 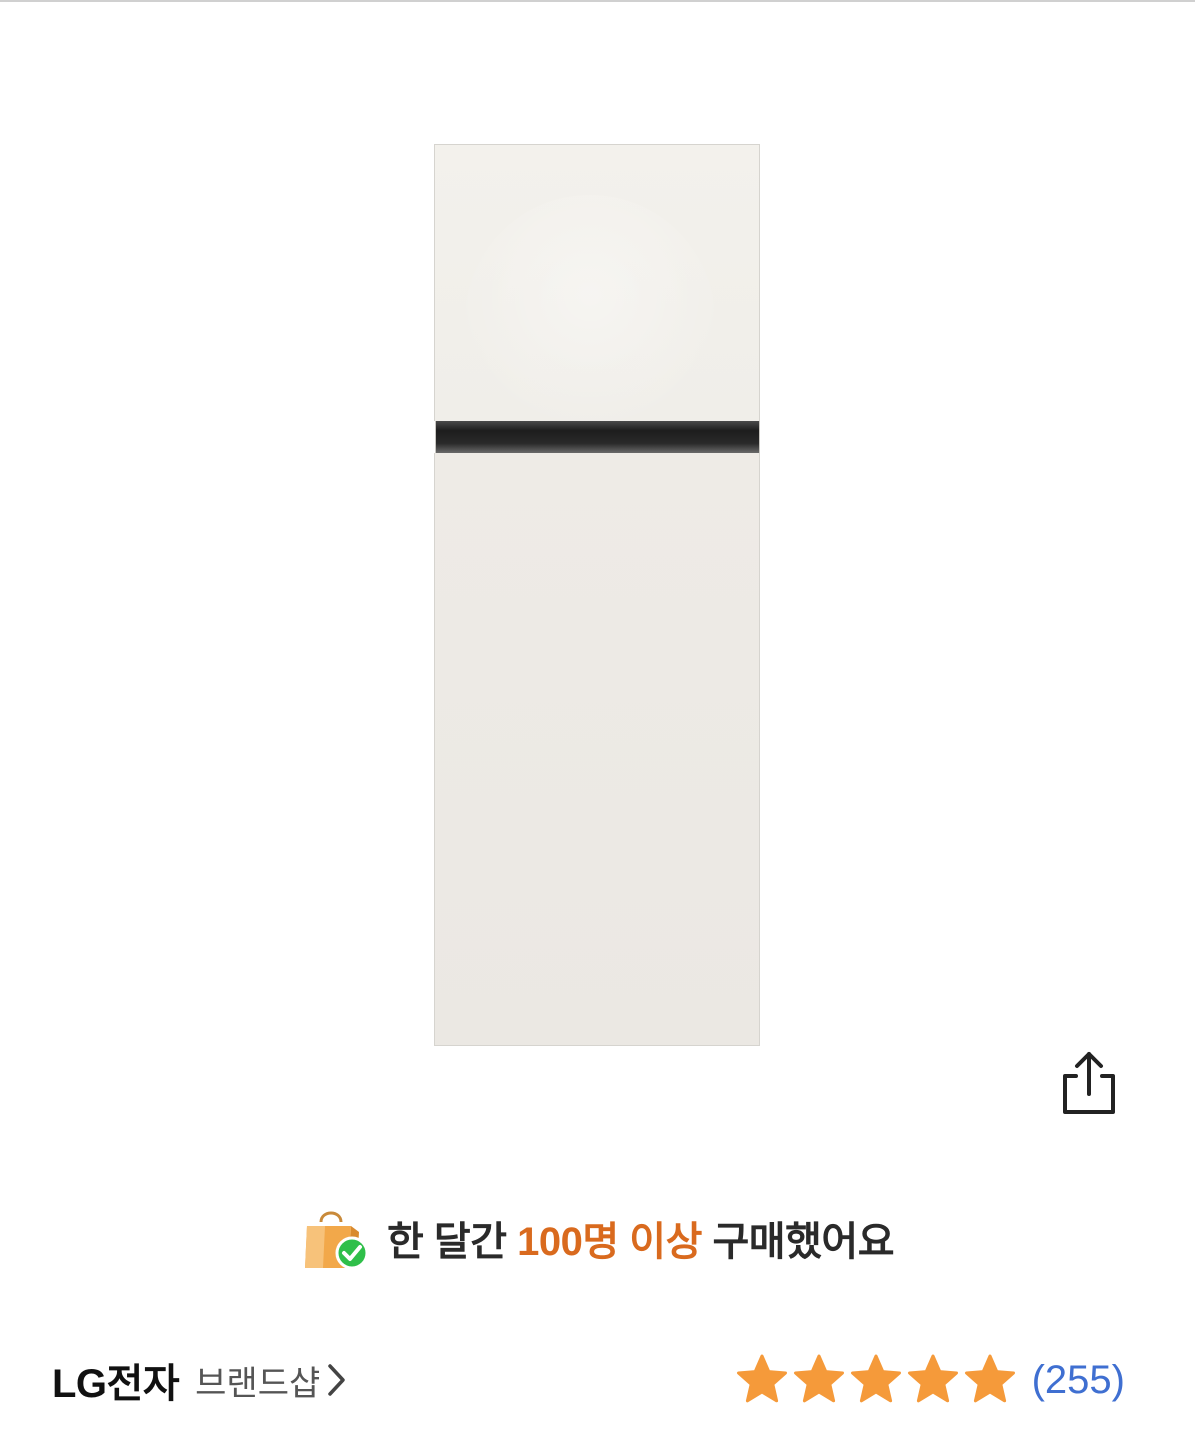 I want to click on chevron-right-icon, so click(x=337, y=1380).